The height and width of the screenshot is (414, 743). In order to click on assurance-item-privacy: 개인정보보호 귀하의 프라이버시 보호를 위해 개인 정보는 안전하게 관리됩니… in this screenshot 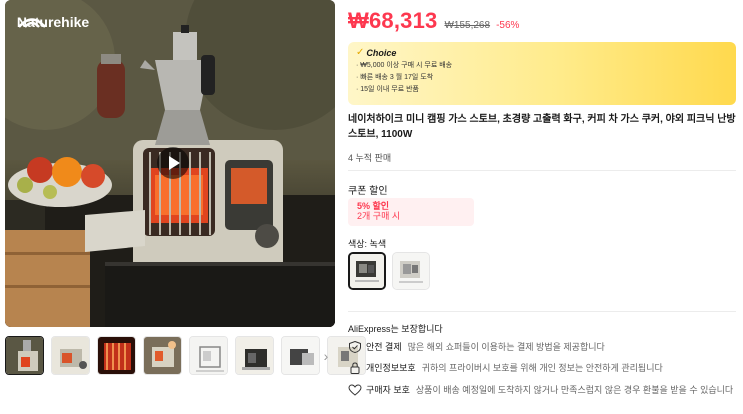, I will do `click(543, 368)`.